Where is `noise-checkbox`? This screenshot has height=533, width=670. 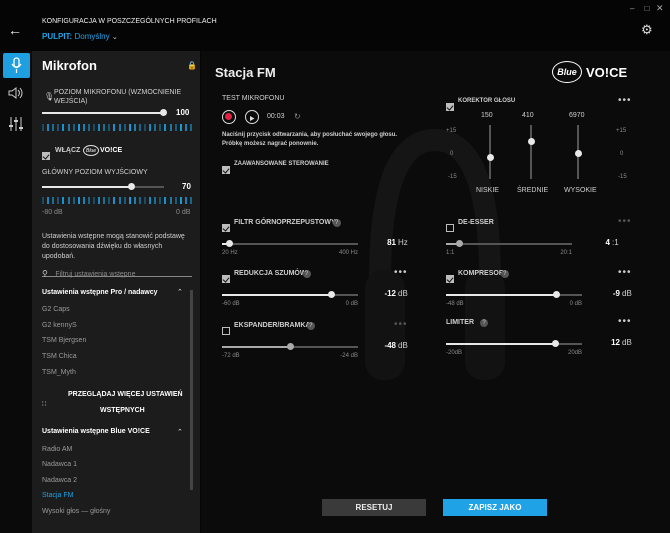 noise-checkbox is located at coordinates (226, 279).